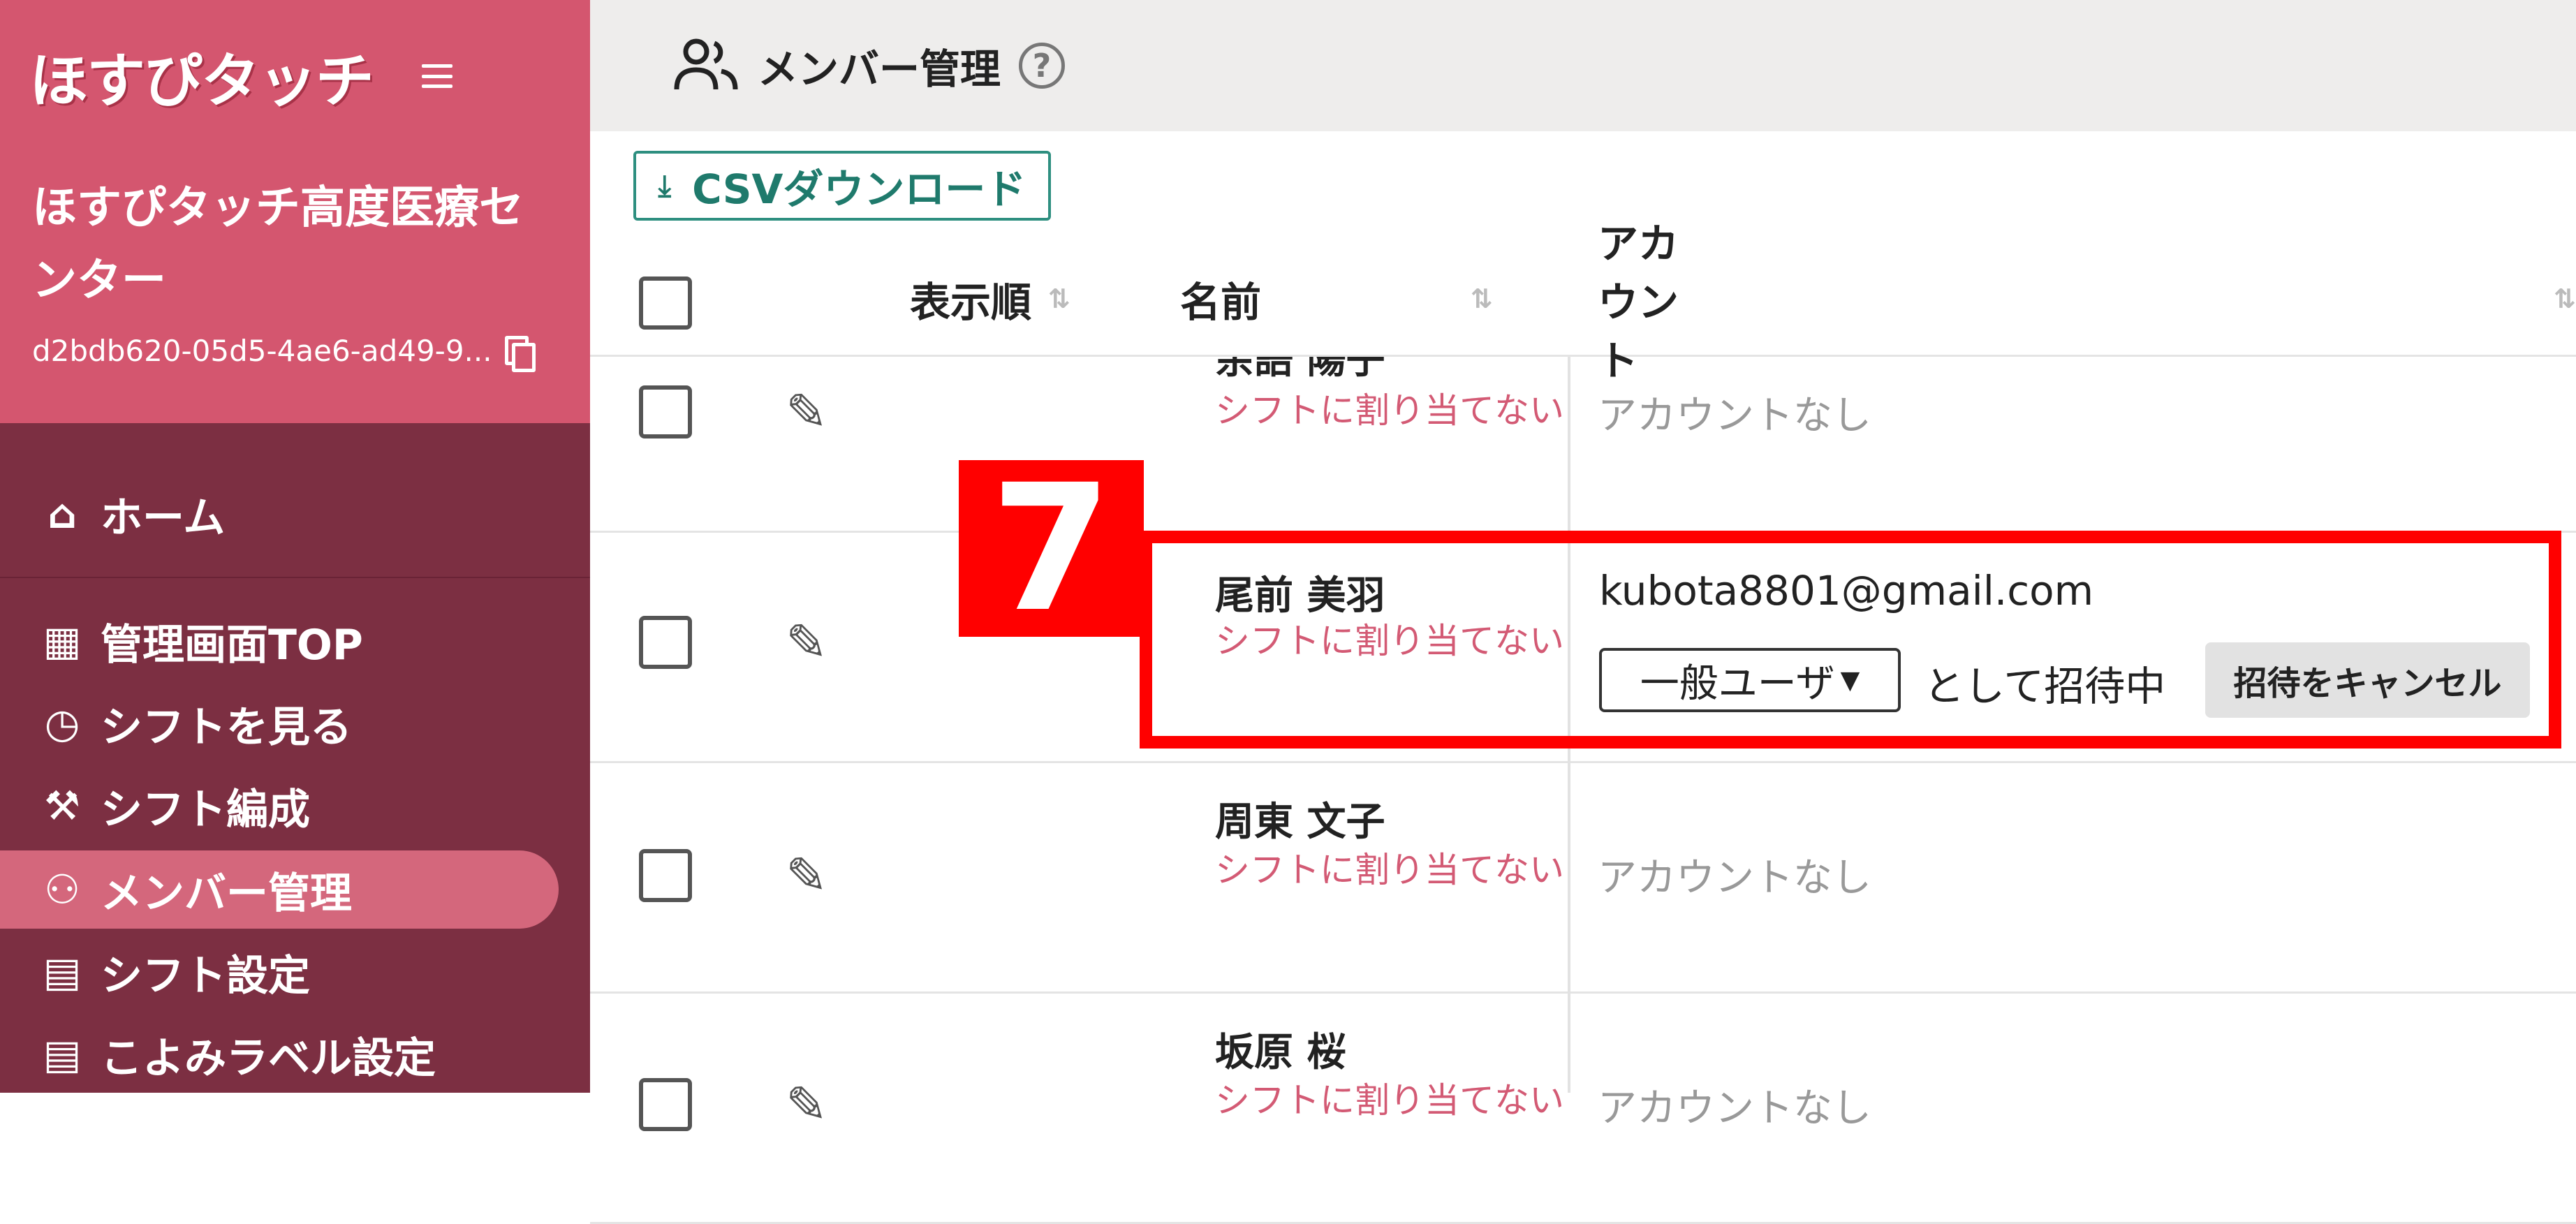  What do you see at coordinates (202, 76) in the screenshot?
I see `app-logo: ほすぴタッチ` at bounding box center [202, 76].